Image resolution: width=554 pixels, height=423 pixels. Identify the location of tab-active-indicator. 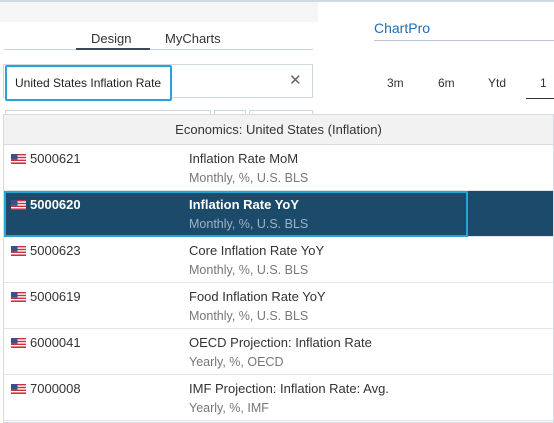
(113, 49).